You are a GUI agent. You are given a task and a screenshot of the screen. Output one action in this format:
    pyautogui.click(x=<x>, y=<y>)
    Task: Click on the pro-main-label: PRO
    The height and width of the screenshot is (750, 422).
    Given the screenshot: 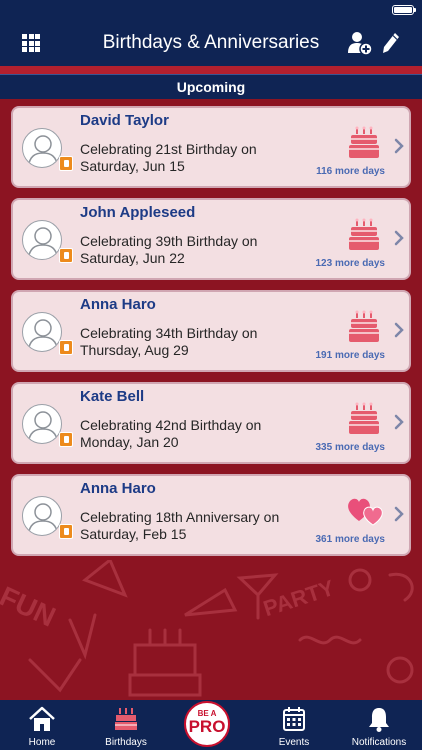 What is the action you would take?
    pyautogui.click(x=207, y=726)
    